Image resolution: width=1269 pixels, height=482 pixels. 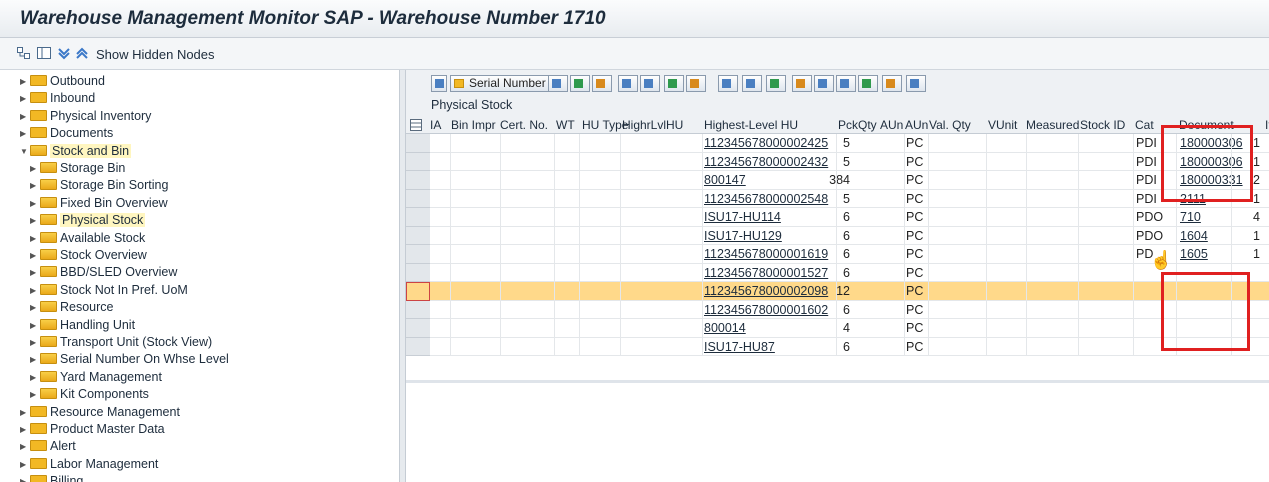 I want to click on table-row: 112345678000002098 12 PC, so click(x=849, y=291).